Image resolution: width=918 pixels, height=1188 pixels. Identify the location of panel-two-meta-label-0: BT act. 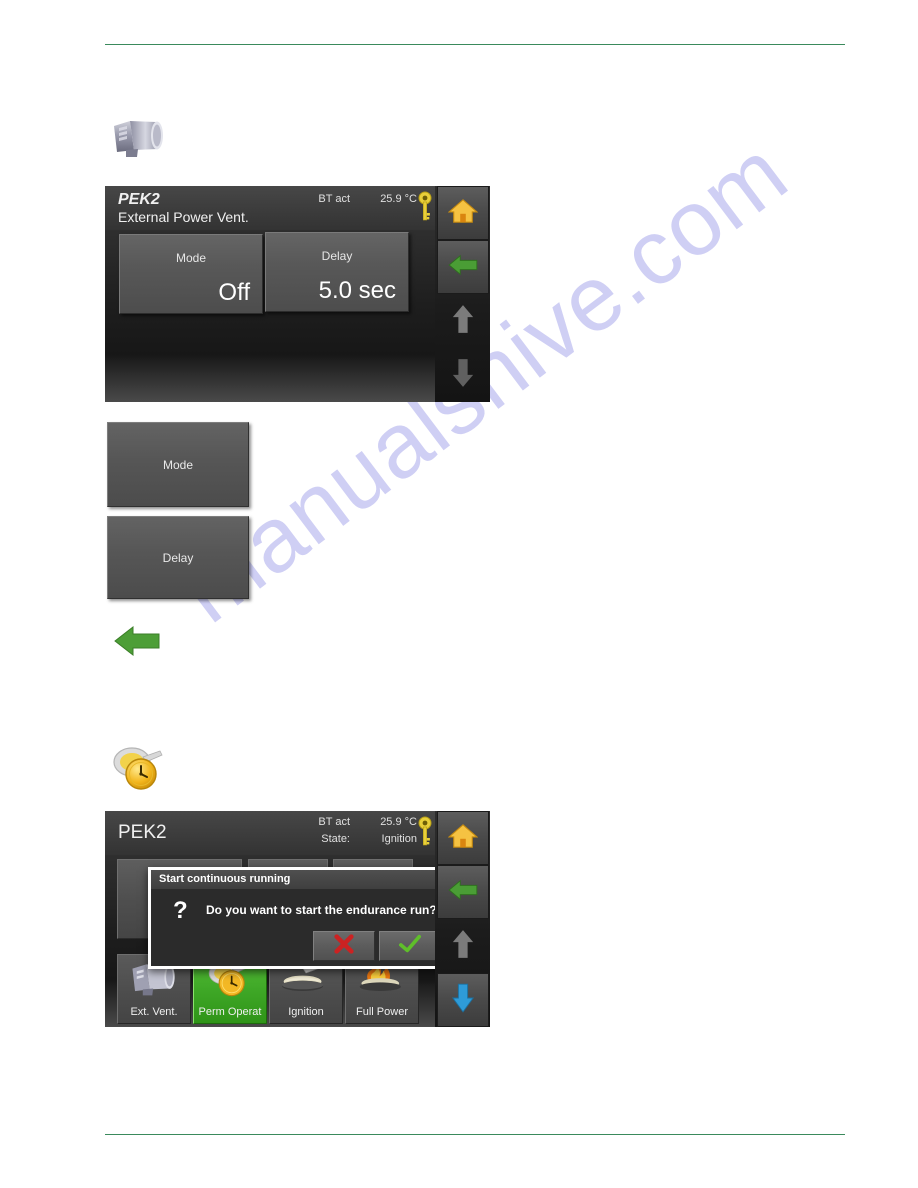
(334, 822).